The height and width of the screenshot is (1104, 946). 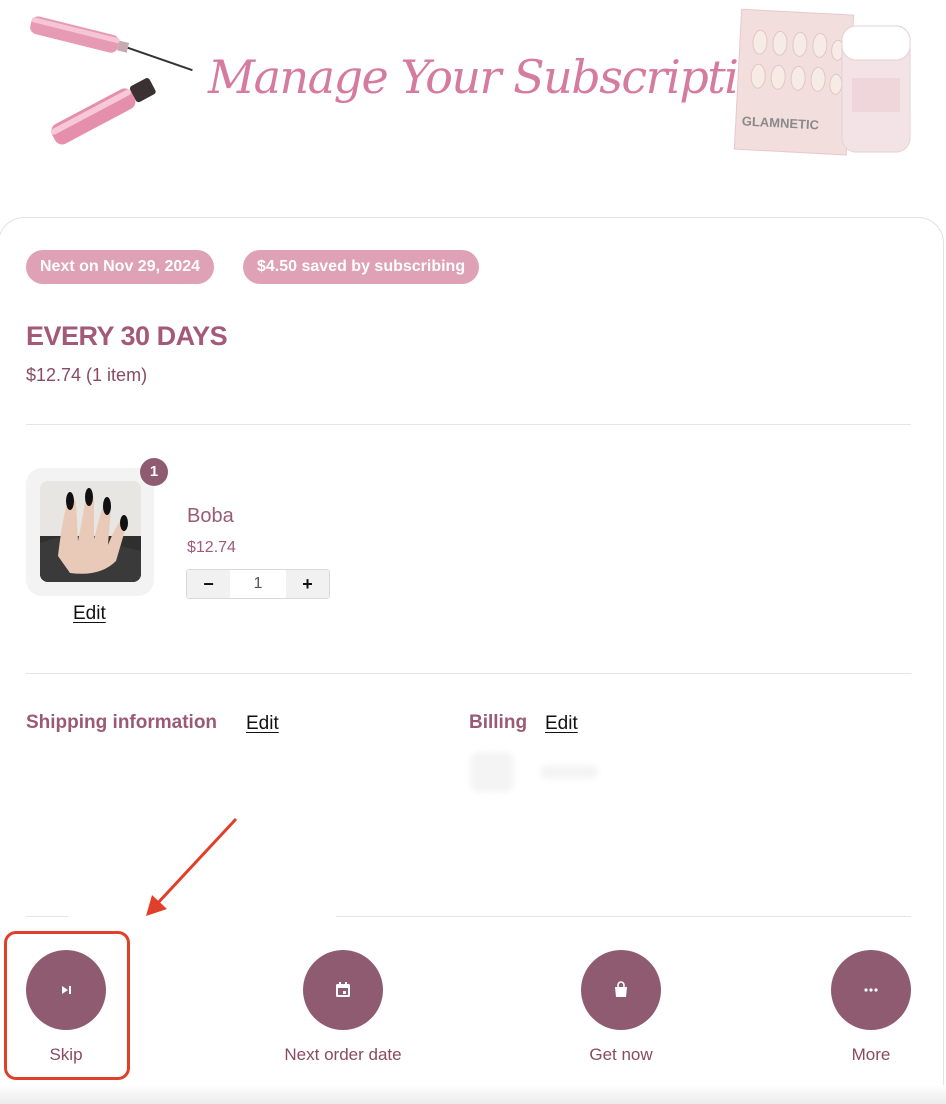 What do you see at coordinates (498, 722) in the screenshot?
I see `billing-heading: Billing` at bounding box center [498, 722].